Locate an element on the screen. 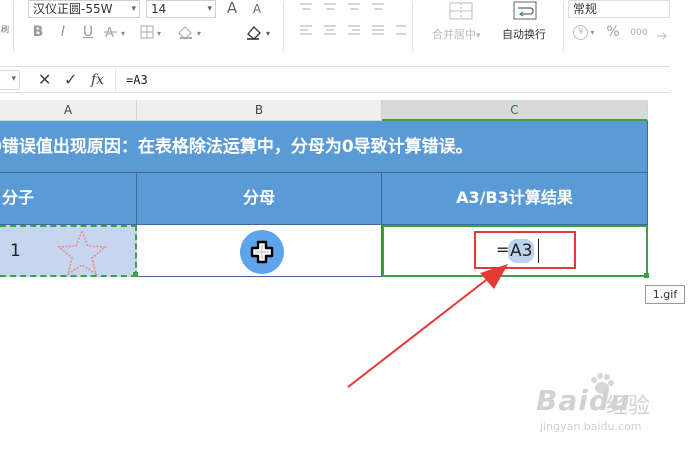 The width and height of the screenshot is (700, 450). strikethrough-icon: A ▾ is located at coordinates (114, 33).